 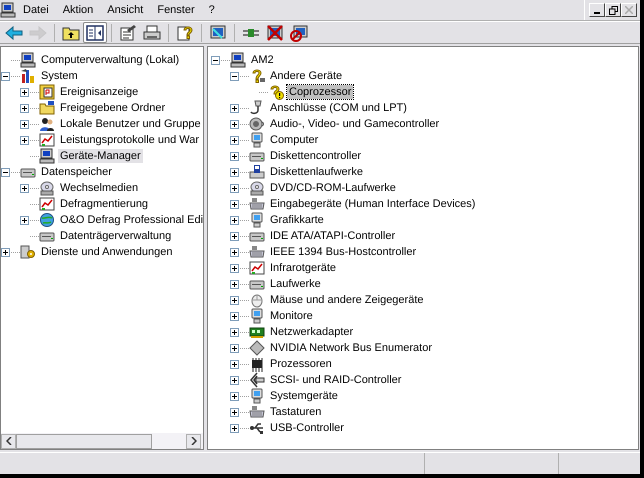 What do you see at coordinates (312, 332) in the screenshot?
I see `tree-item: Netzwerkadapter` at bounding box center [312, 332].